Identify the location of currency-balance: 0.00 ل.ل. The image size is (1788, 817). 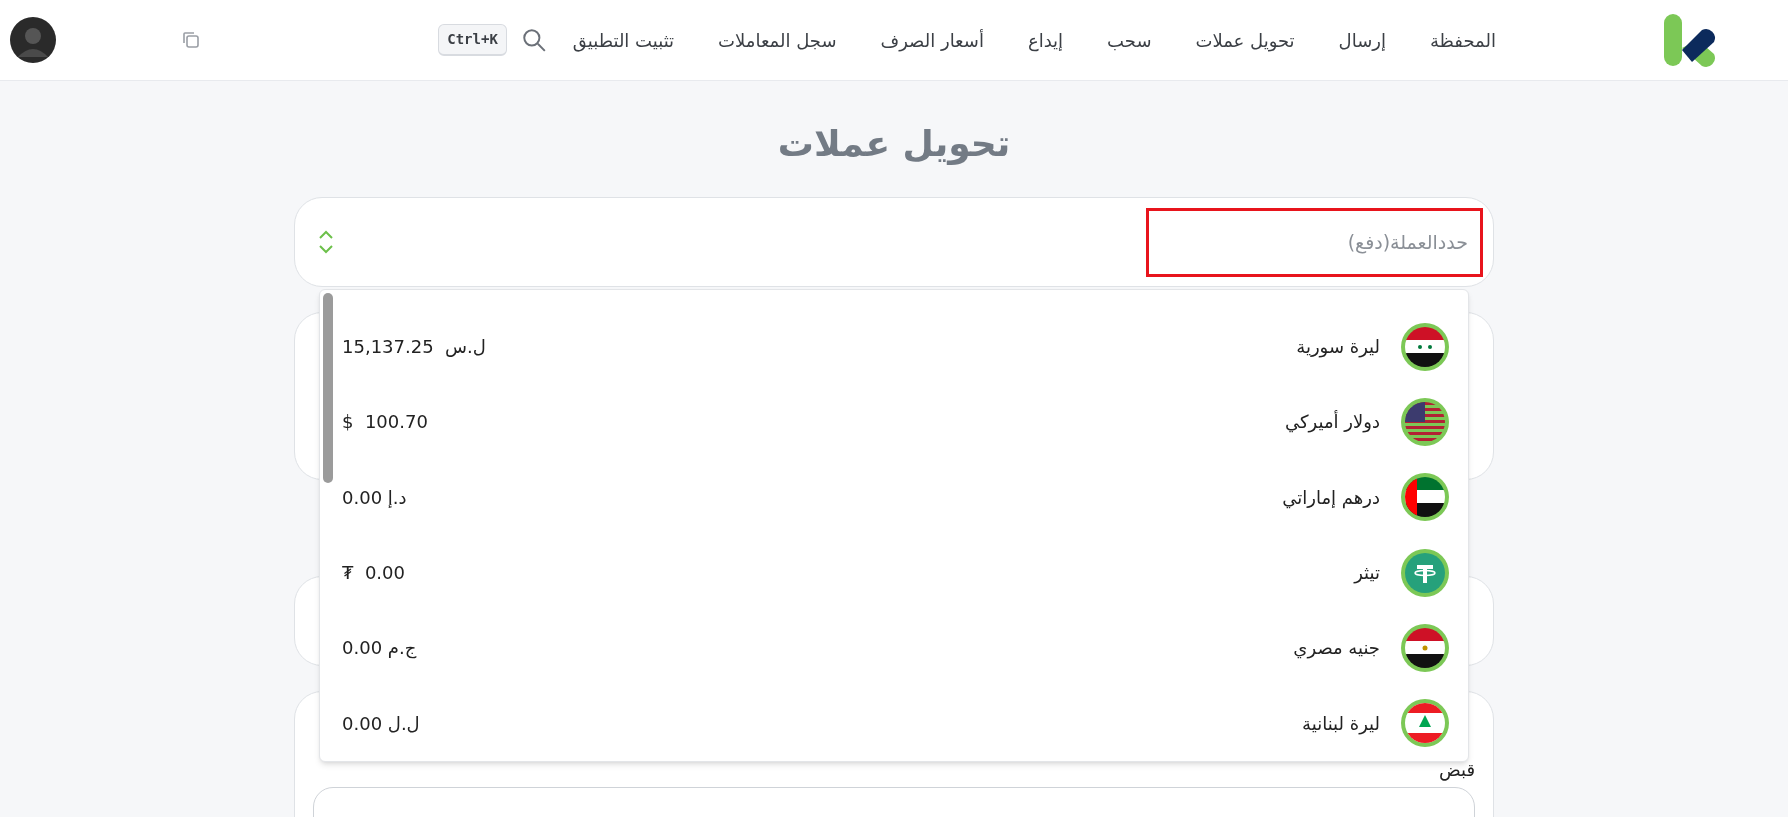
(381, 723).